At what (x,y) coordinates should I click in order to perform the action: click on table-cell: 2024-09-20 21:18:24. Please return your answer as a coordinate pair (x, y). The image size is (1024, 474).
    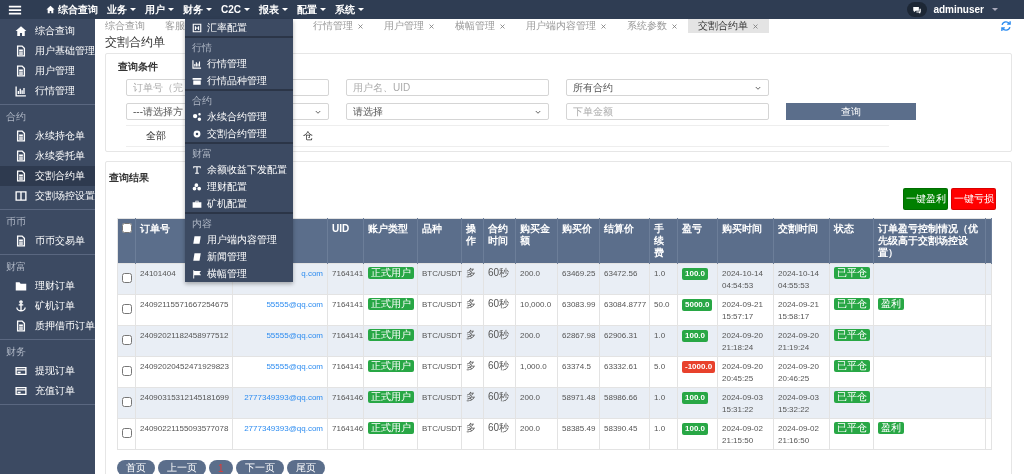
    Looking at the image, I should click on (742, 341).